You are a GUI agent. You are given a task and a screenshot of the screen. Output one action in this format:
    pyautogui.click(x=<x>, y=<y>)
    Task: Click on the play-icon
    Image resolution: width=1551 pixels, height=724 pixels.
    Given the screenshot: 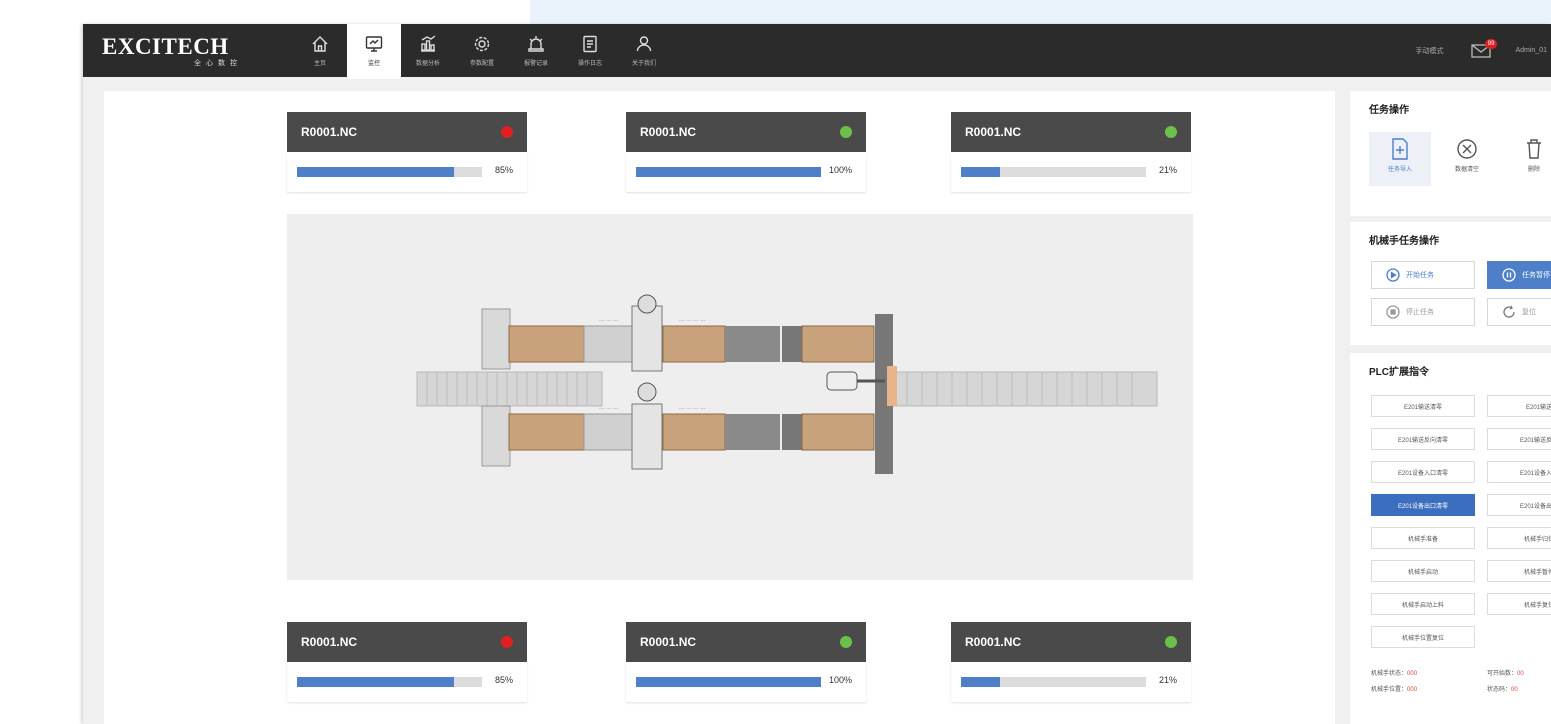 What is the action you would take?
    pyautogui.click(x=1393, y=275)
    